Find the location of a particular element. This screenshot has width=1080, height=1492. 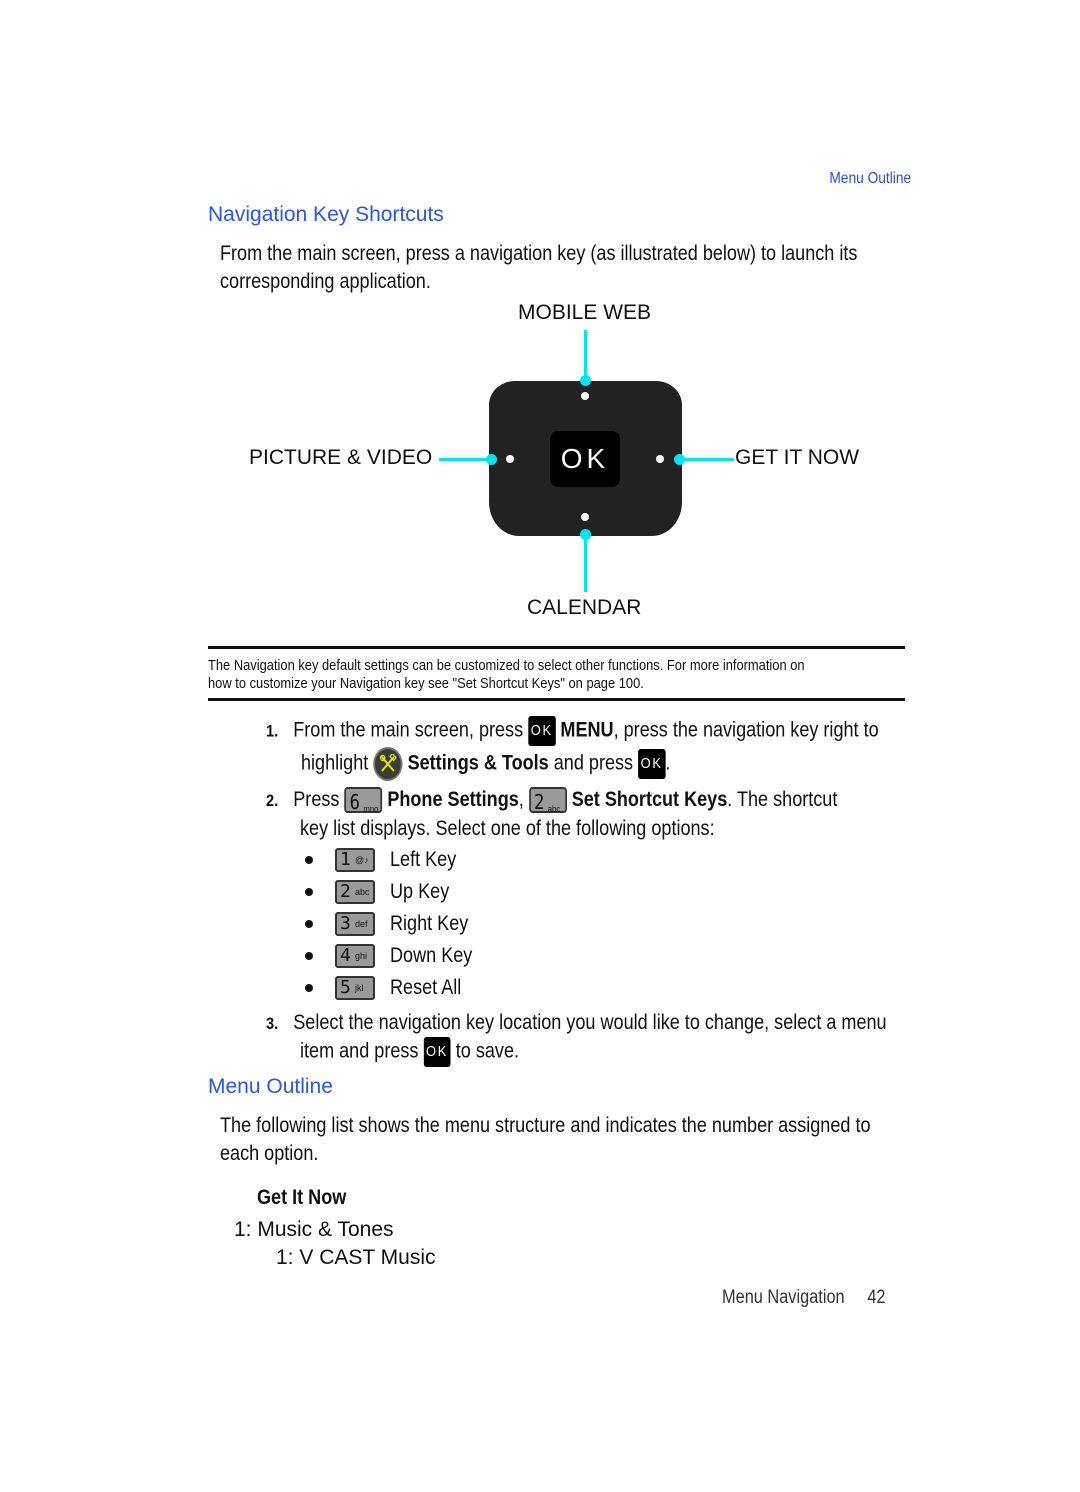

step-emphasis-phone-settings: Phone Settings is located at coordinates (453, 799).